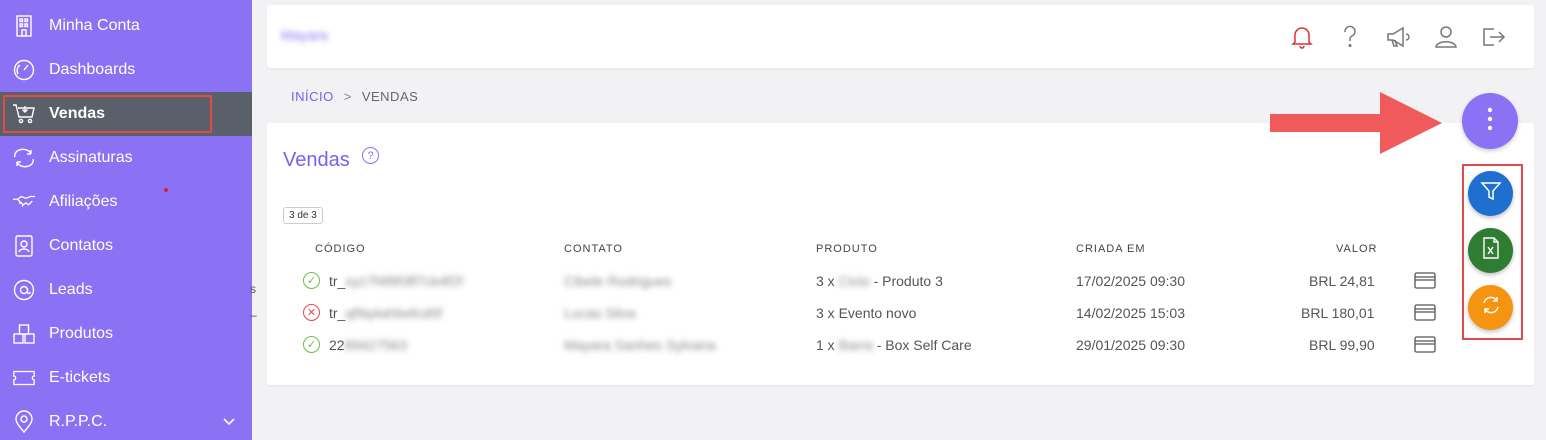  I want to click on created-date: 29/01/2025 09:30, so click(1130, 345).